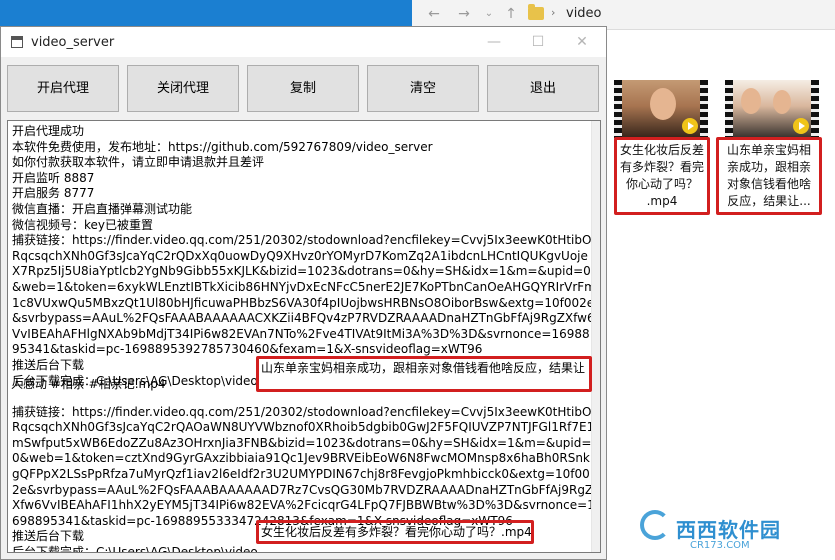 This screenshot has height=560, width=835. What do you see at coordinates (17, 42) in the screenshot?
I see `app-window-icon` at bounding box center [17, 42].